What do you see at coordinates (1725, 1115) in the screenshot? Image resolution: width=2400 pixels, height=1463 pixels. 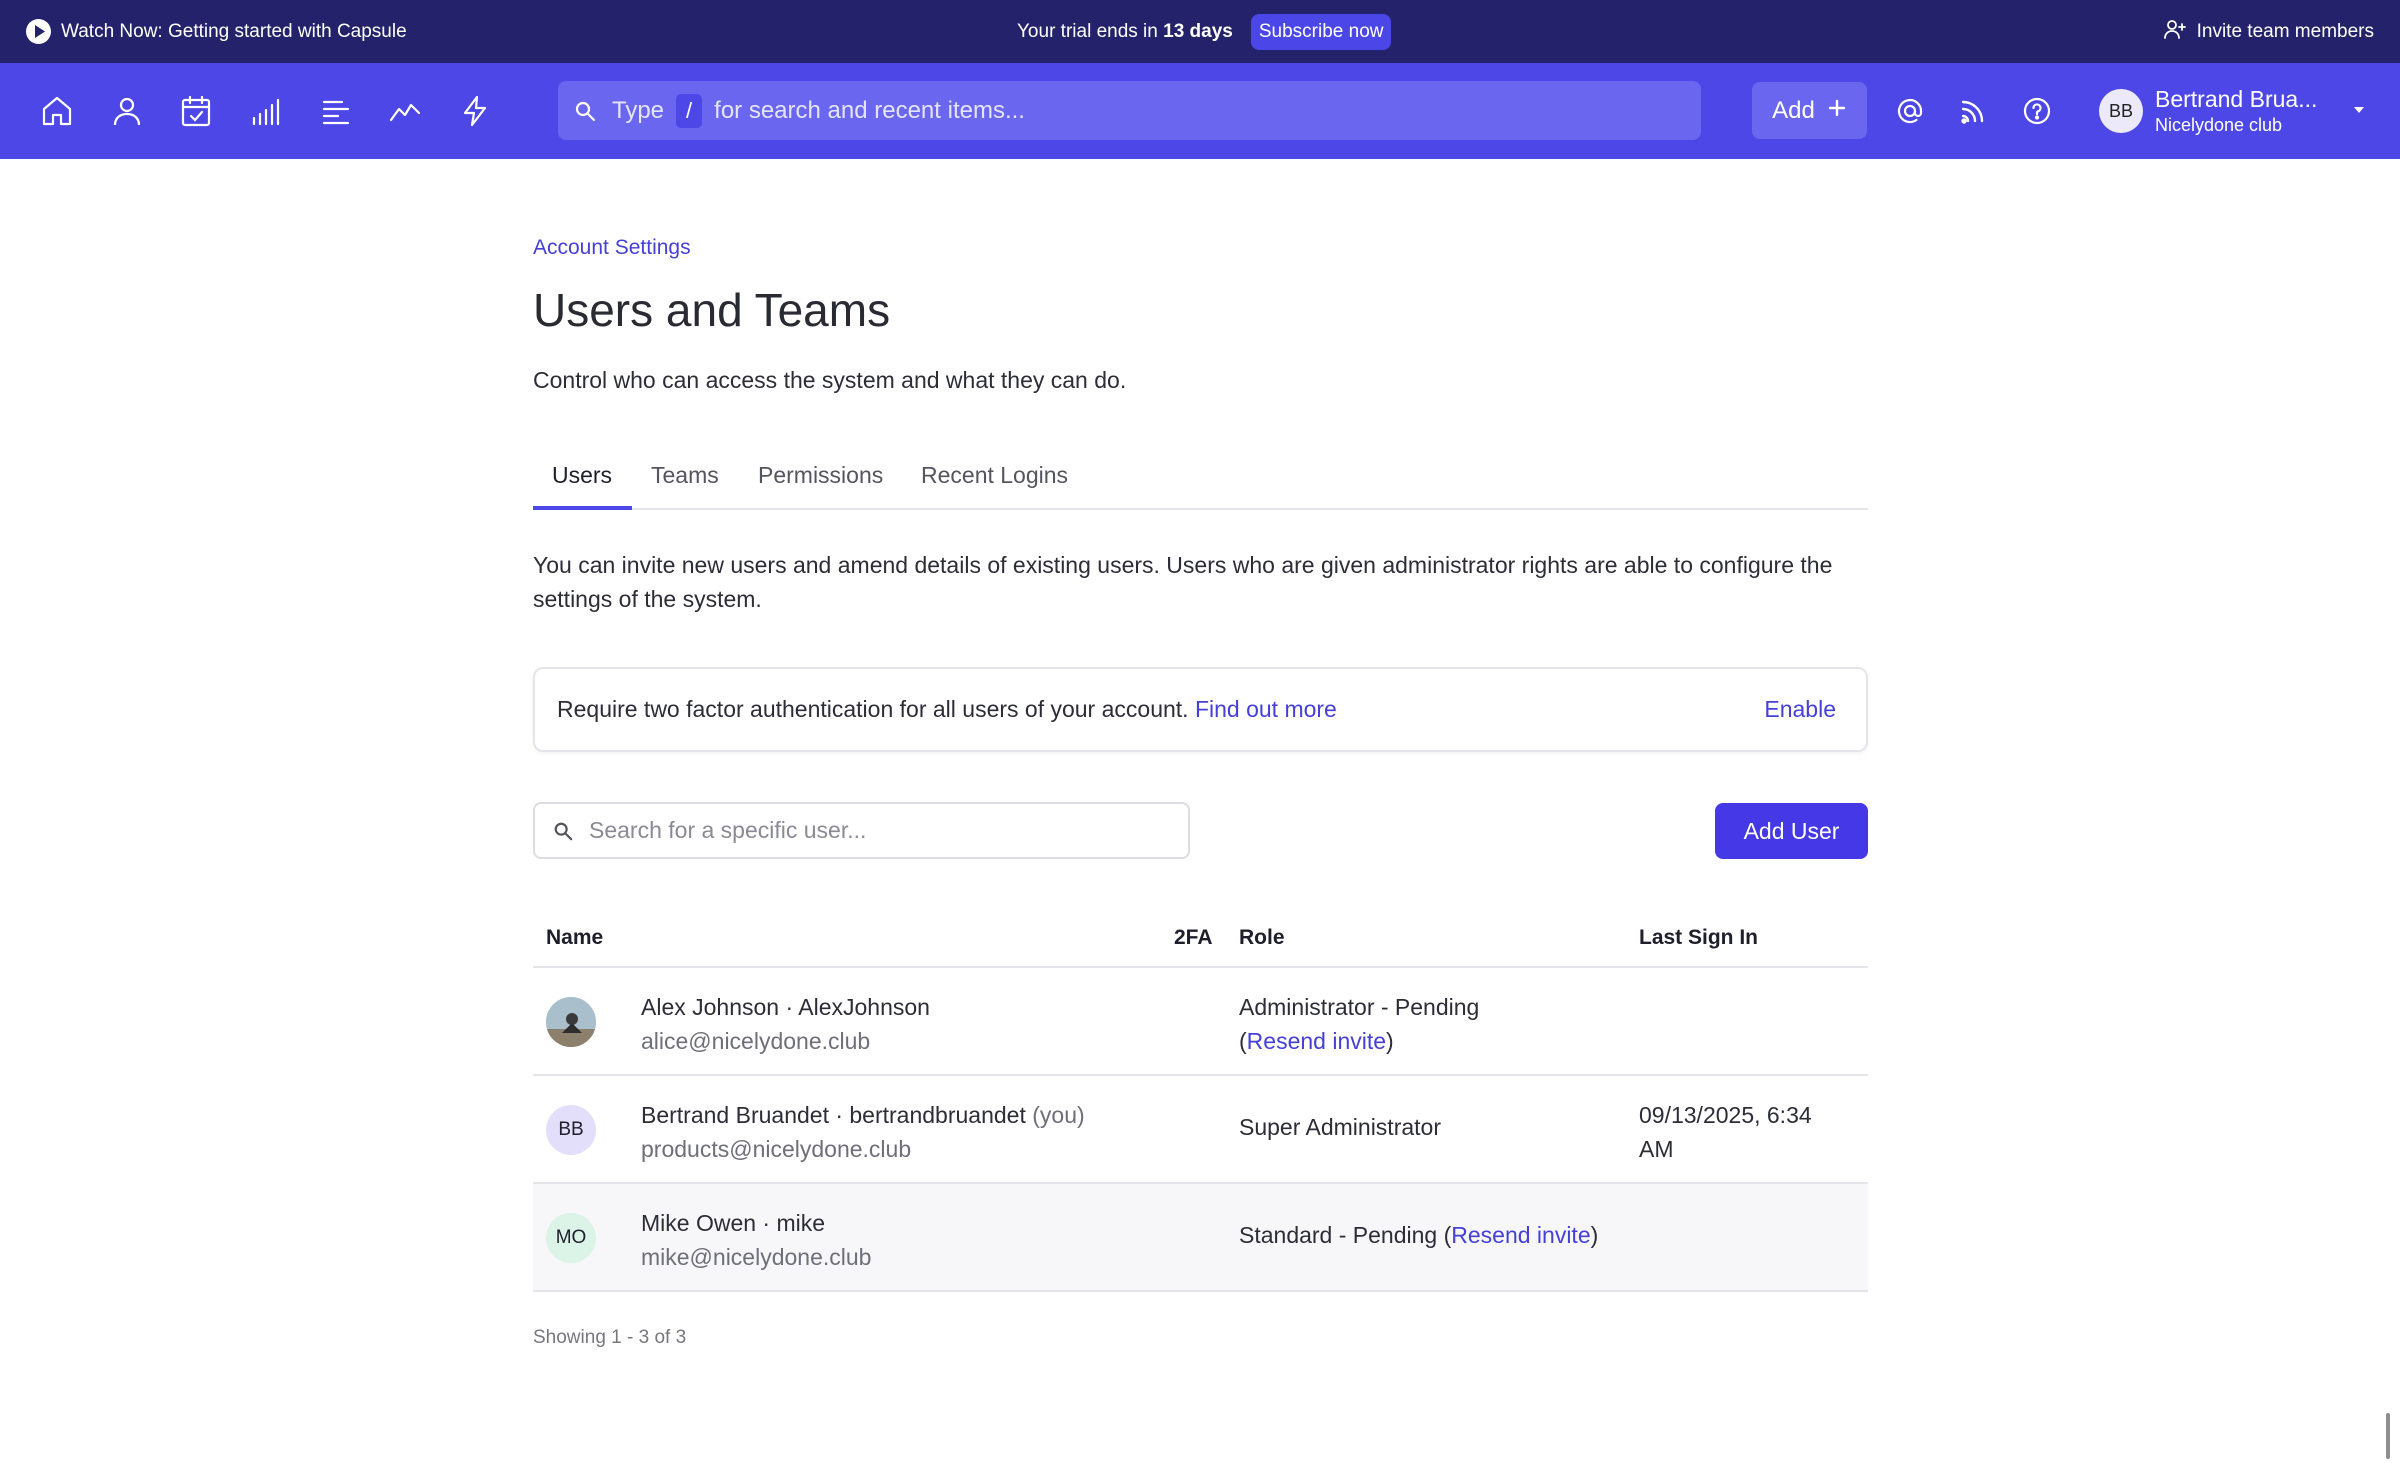 I see `last-sign-in-date: 09/13/2025, 6:34` at bounding box center [1725, 1115].